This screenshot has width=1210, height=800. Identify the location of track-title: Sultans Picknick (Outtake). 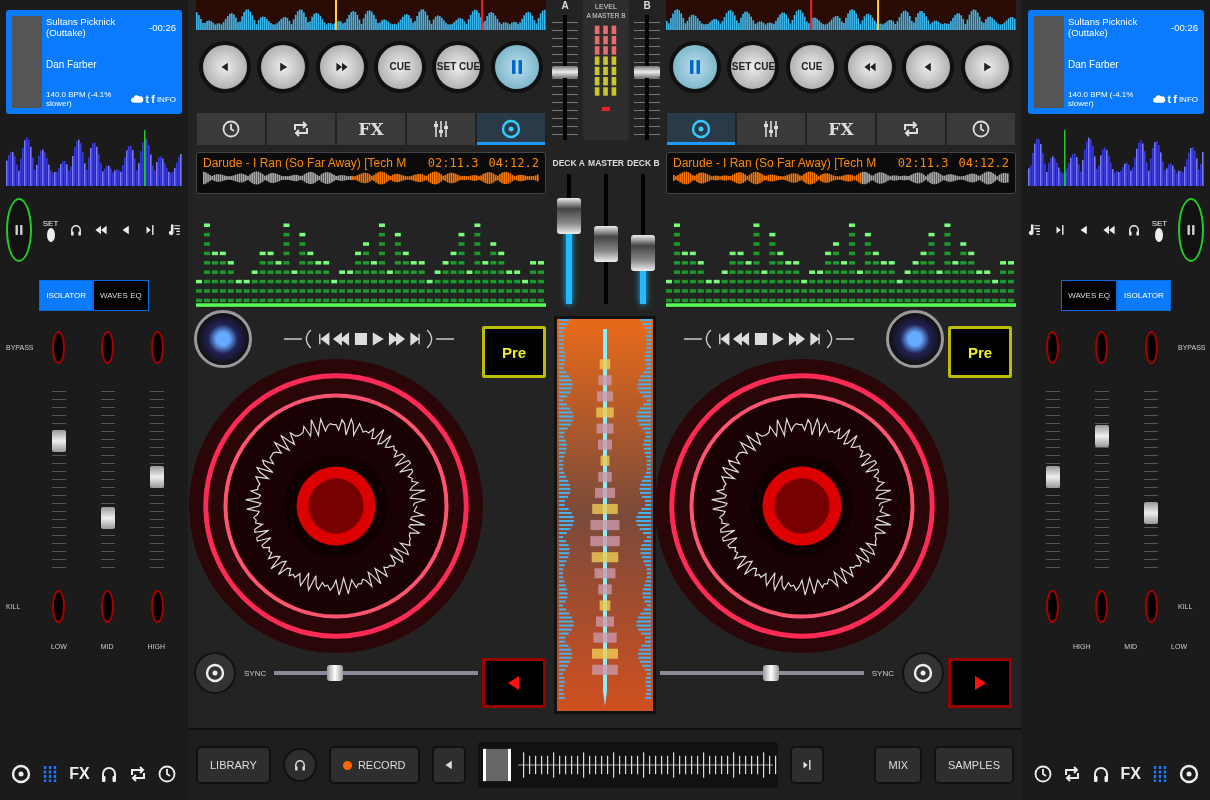
(1103, 27).